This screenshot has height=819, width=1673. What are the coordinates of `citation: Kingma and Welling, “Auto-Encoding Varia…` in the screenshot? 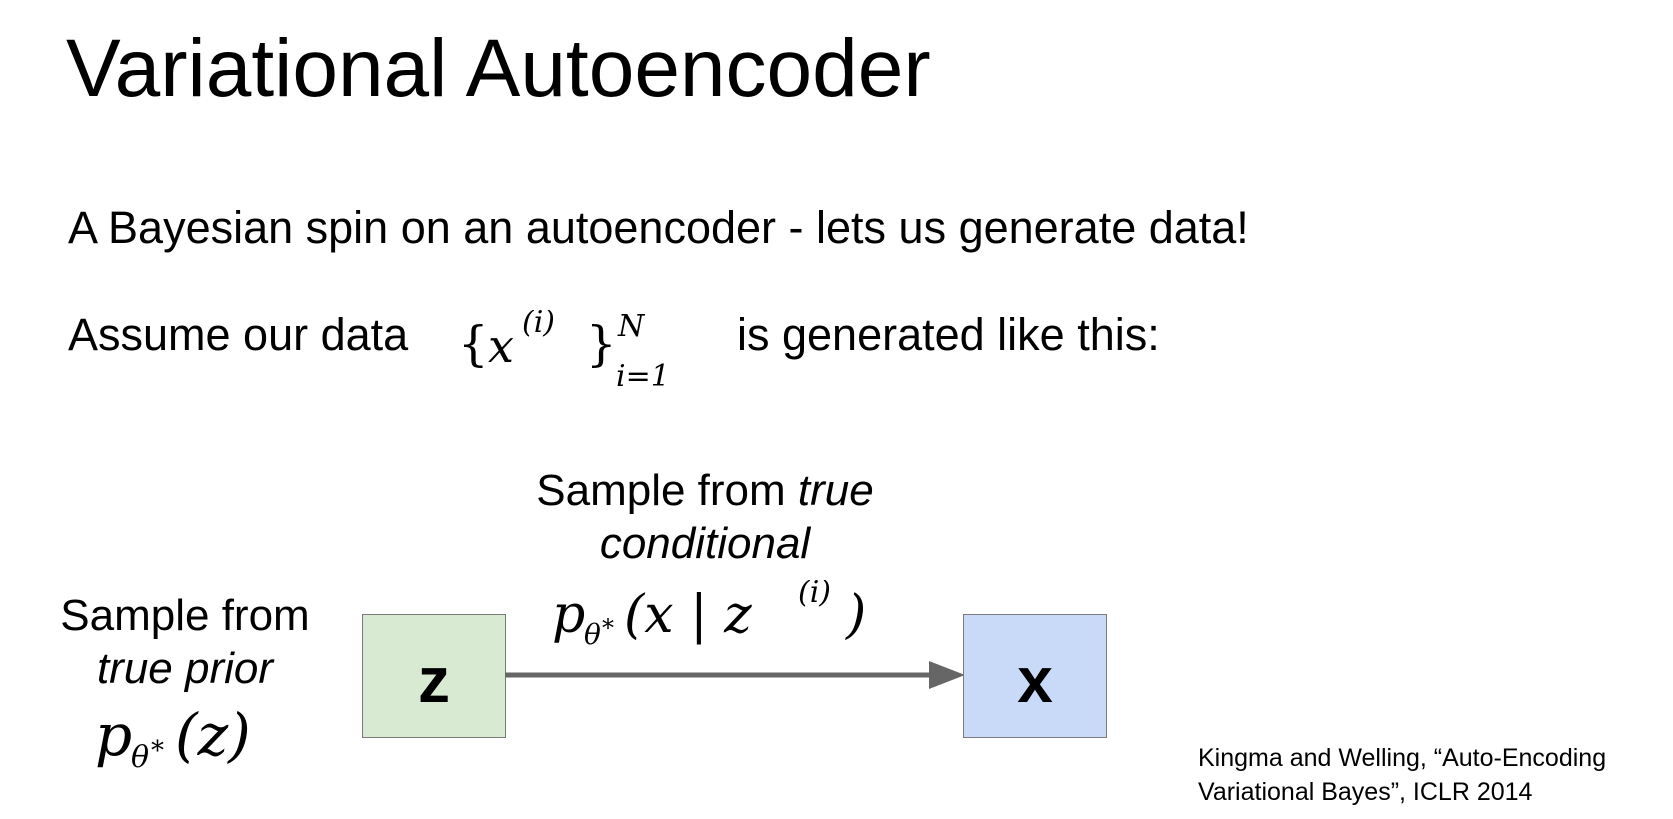 It's located at (1402, 775).